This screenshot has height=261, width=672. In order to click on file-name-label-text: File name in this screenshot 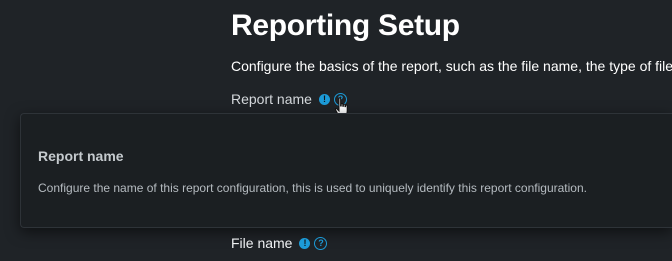, I will do `click(262, 243)`.